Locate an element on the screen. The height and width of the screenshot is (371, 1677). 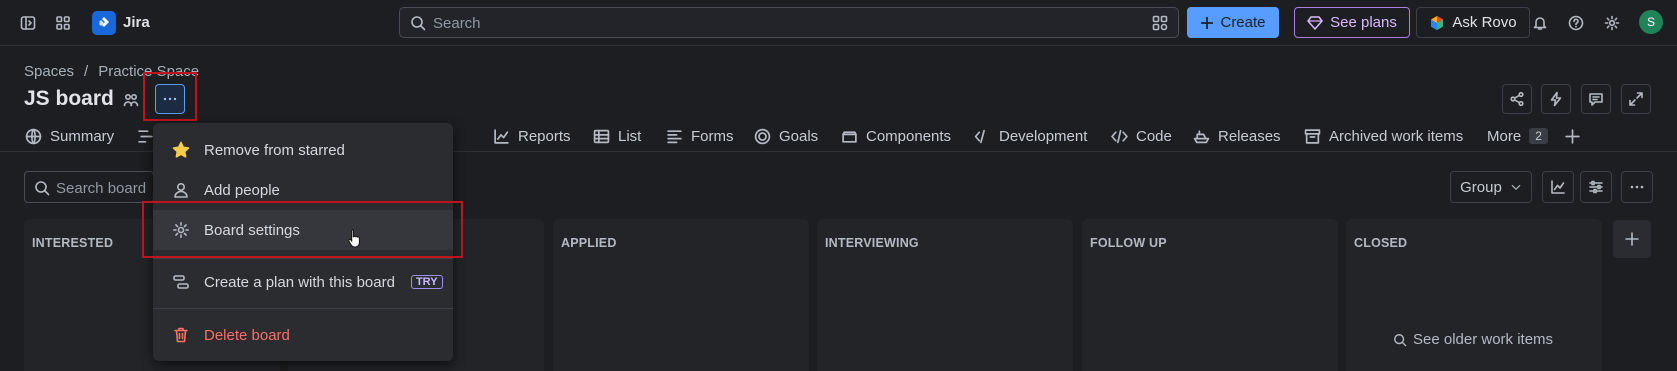
jira-logo-icon is located at coordinates (104, 23).